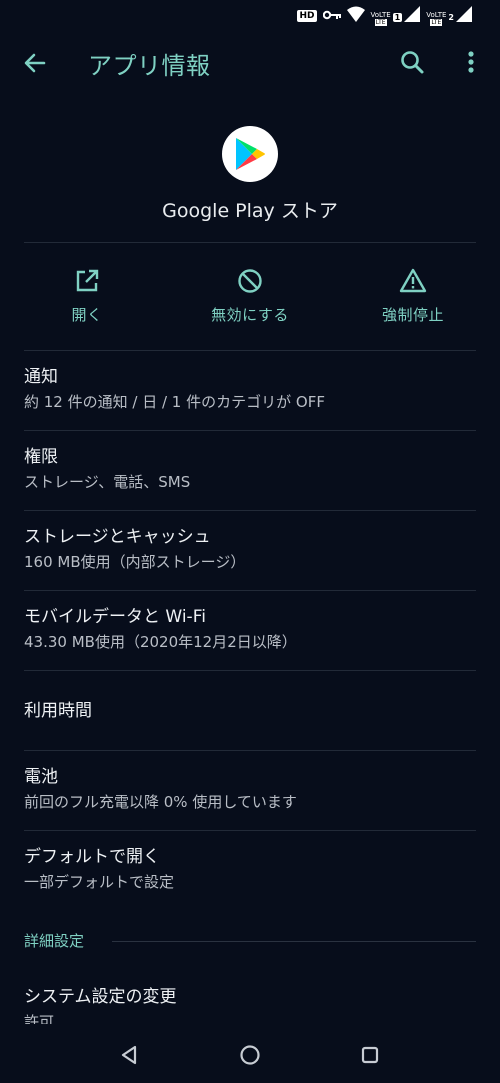 This screenshot has height=1083, width=500. I want to click on row-title: 電池, so click(41, 777).